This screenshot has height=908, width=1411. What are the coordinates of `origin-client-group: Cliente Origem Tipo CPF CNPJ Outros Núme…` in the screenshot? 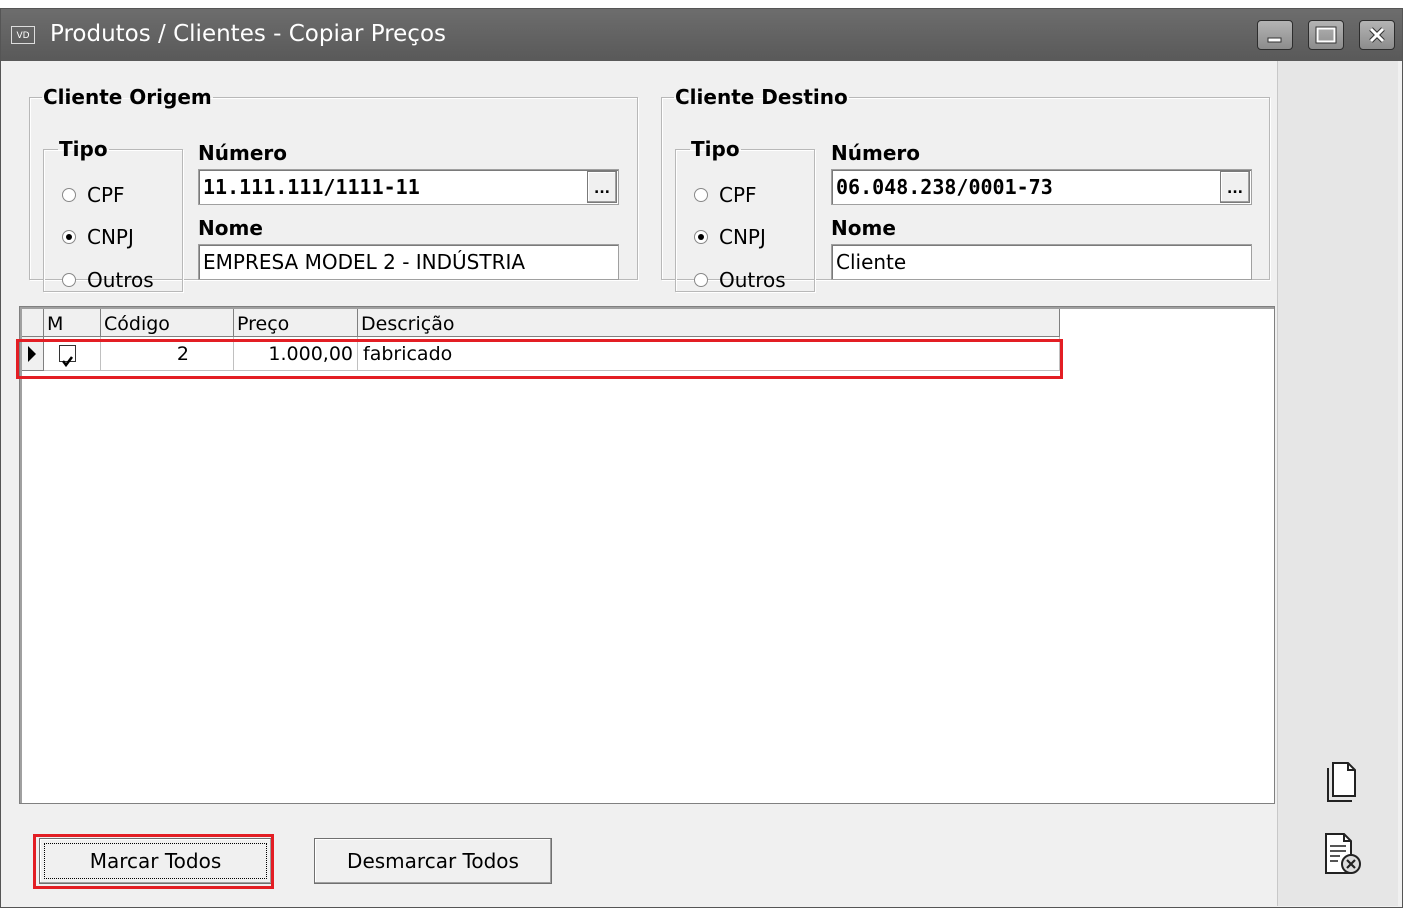 It's located at (333, 188).